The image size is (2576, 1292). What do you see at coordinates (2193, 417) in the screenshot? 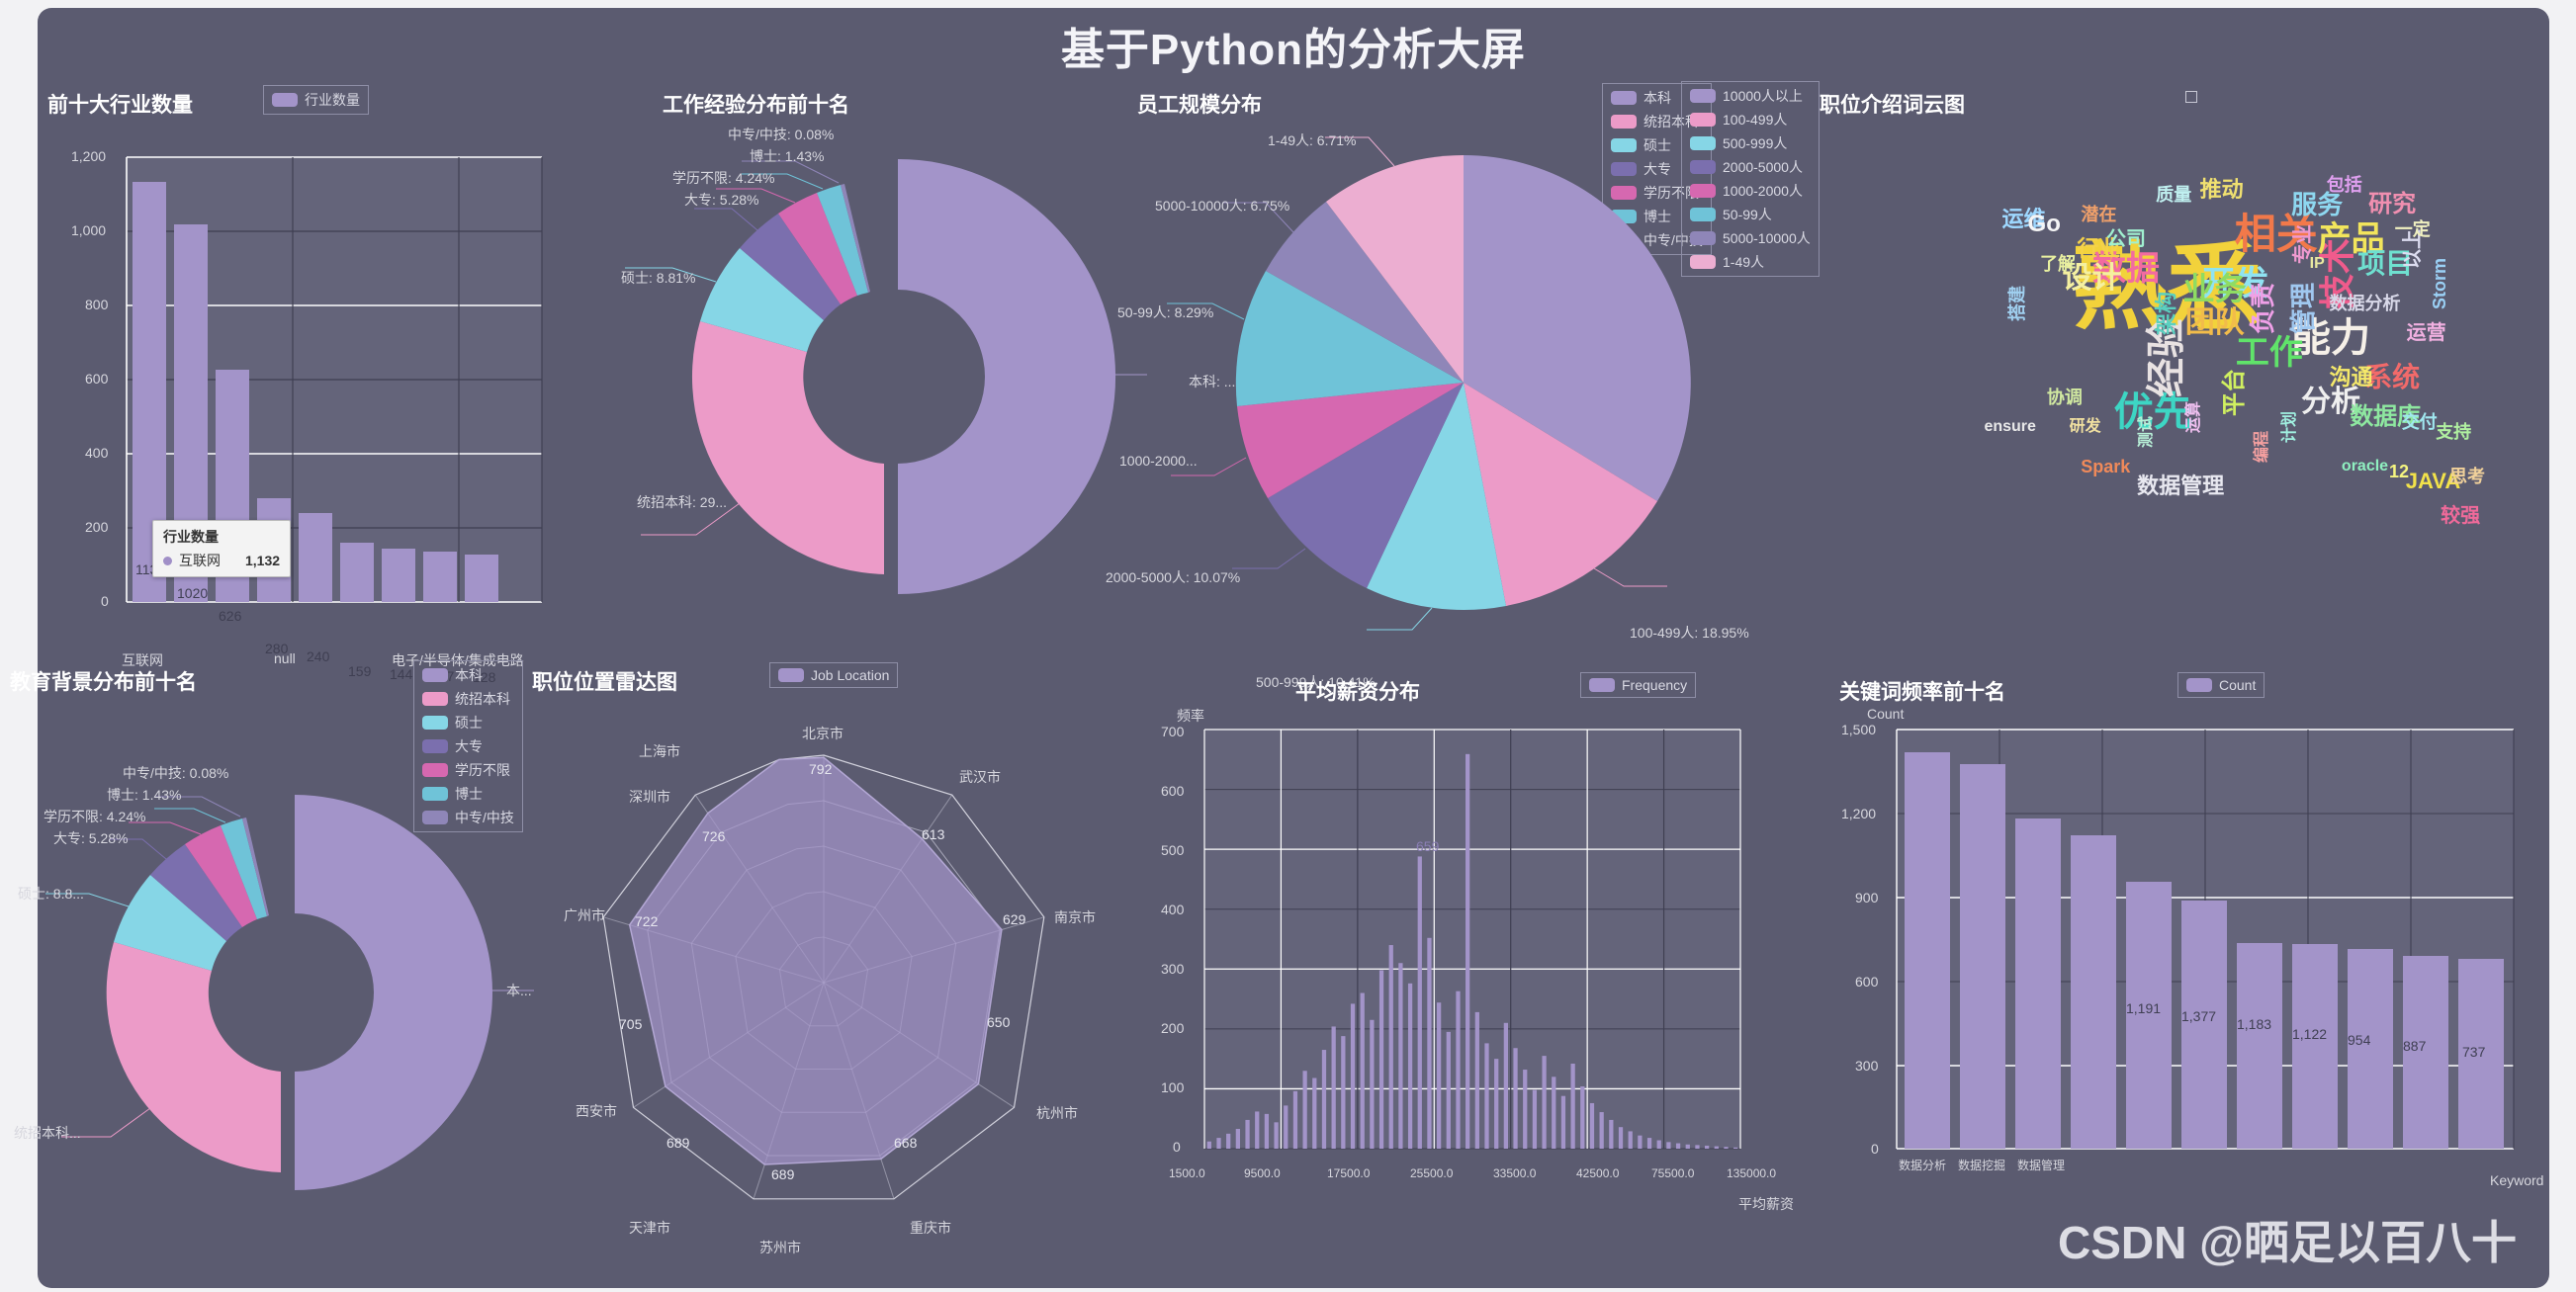
I see `wordcloud-word: 运算` at bounding box center [2193, 417].